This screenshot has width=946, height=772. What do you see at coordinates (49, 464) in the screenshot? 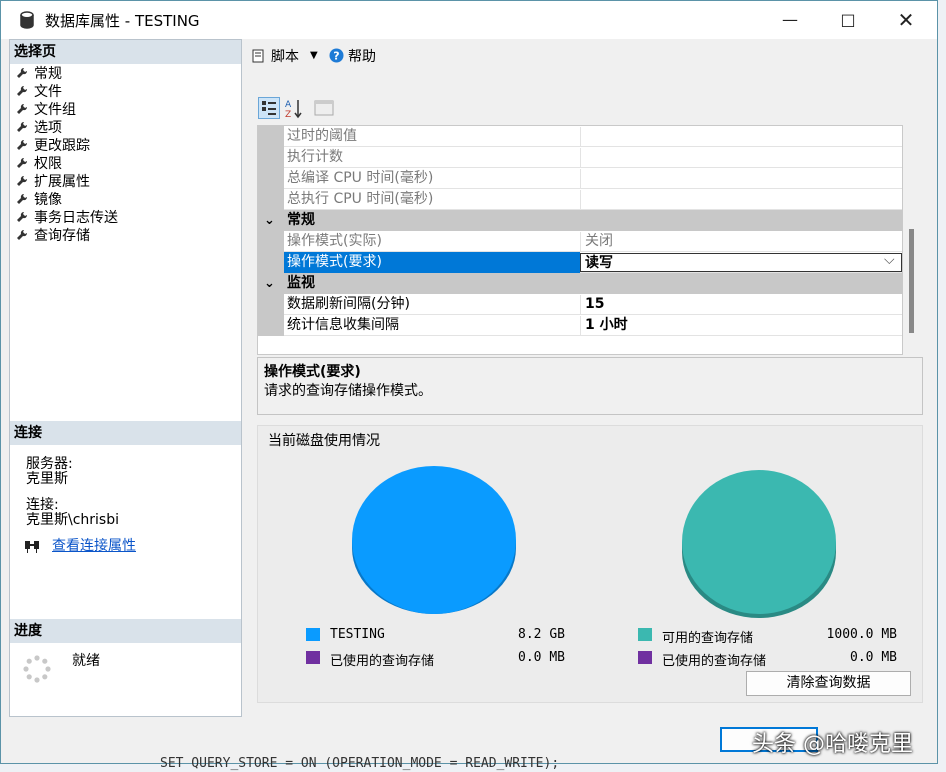
I see `server-label: 服务器:` at bounding box center [49, 464].